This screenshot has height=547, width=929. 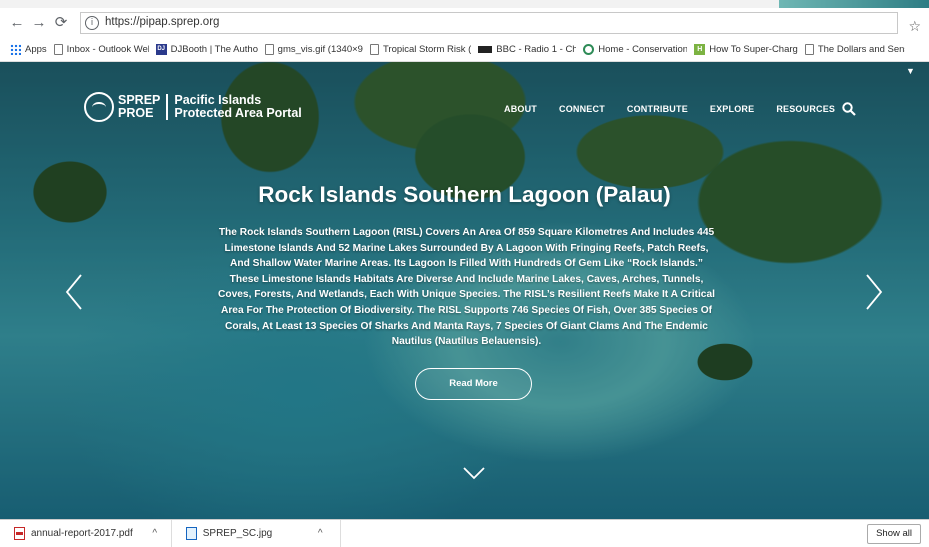 I want to click on download-item: annual-report-2017.pdf ^, so click(x=86, y=533).